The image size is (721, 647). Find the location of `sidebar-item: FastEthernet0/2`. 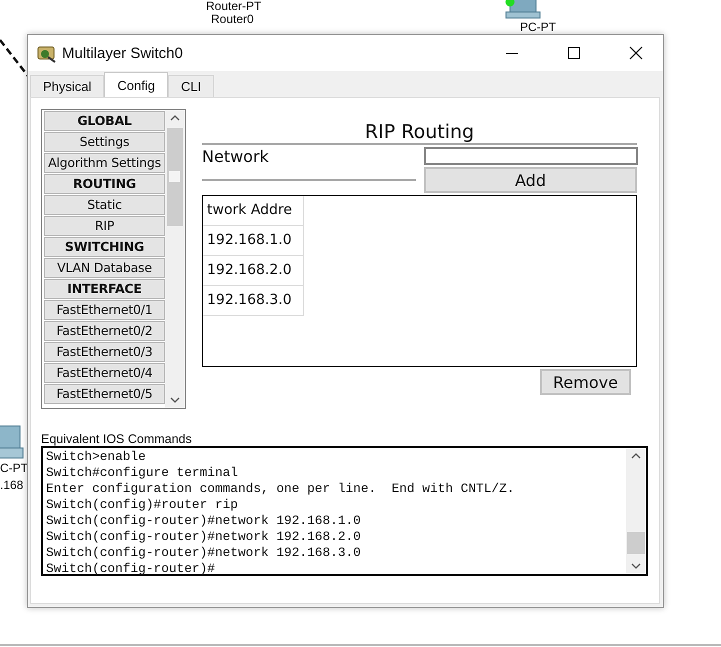

sidebar-item: FastEthernet0/2 is located at coordinates (104, 331).